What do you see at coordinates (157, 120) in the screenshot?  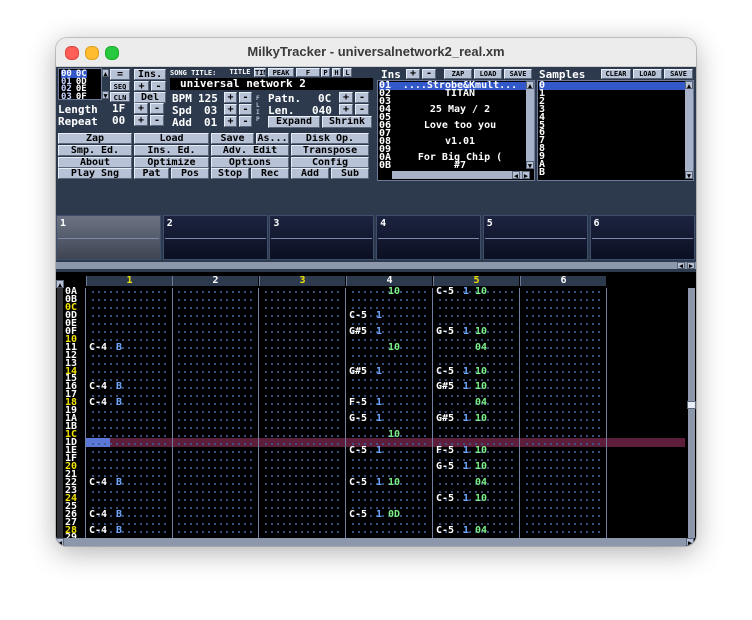 I see `repeat-minus-button: -` at bounding box center [157, 120].